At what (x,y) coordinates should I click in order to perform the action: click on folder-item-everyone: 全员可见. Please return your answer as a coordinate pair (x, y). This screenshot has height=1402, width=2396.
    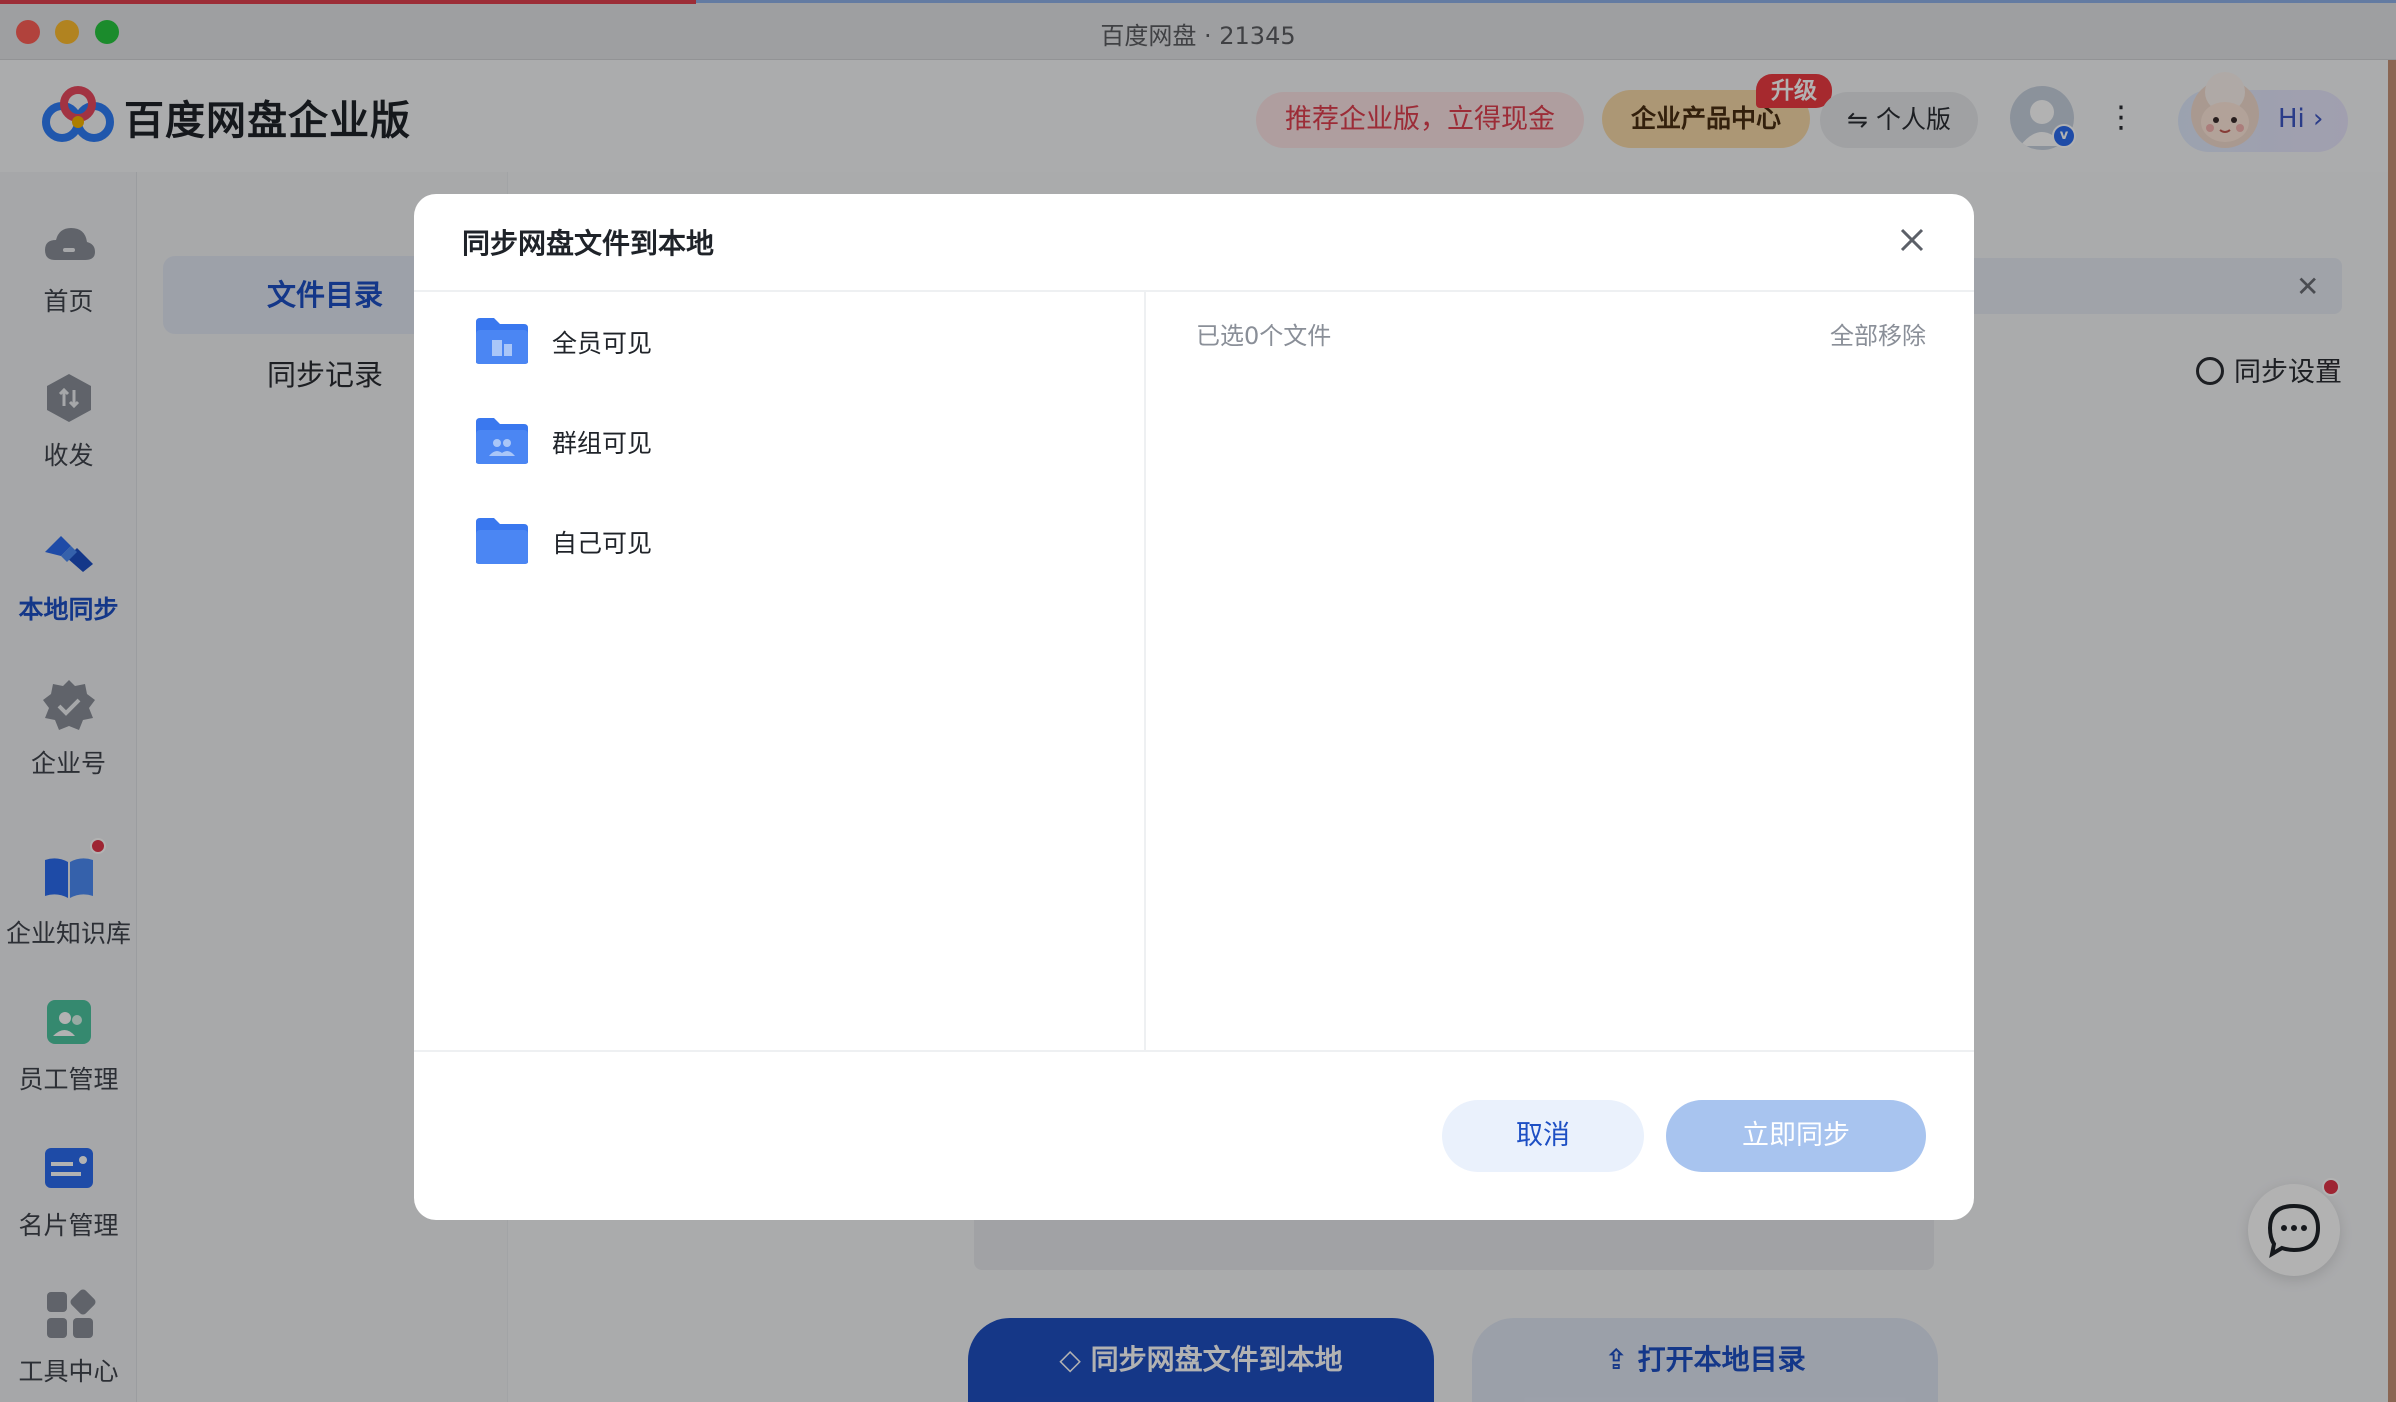
    Looking at the image, I should click on (779, 342).